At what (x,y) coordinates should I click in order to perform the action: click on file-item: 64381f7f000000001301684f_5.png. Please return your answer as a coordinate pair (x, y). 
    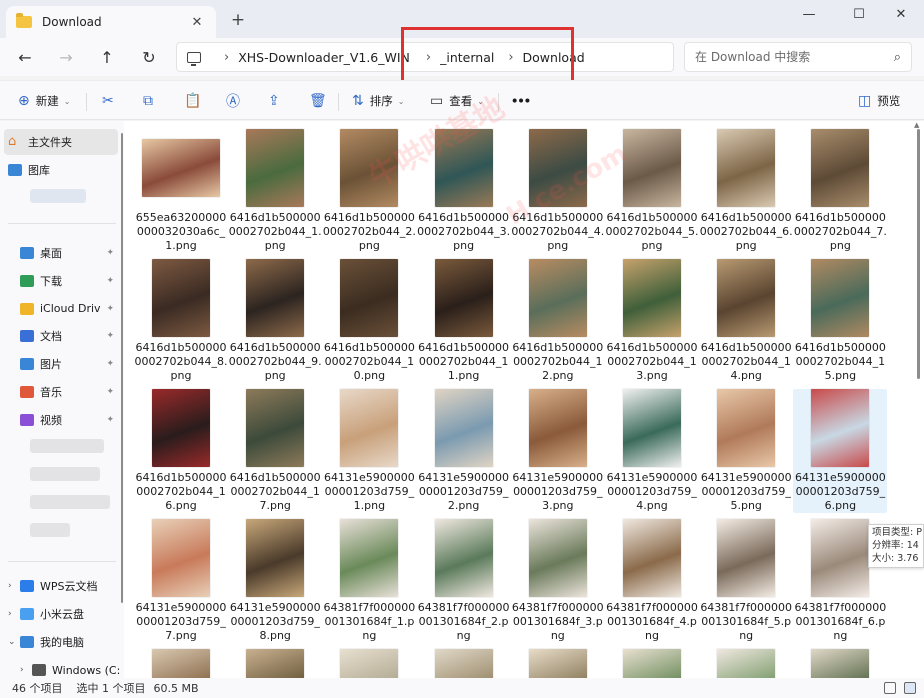
    Looking at the image, I should click on (746, 581).